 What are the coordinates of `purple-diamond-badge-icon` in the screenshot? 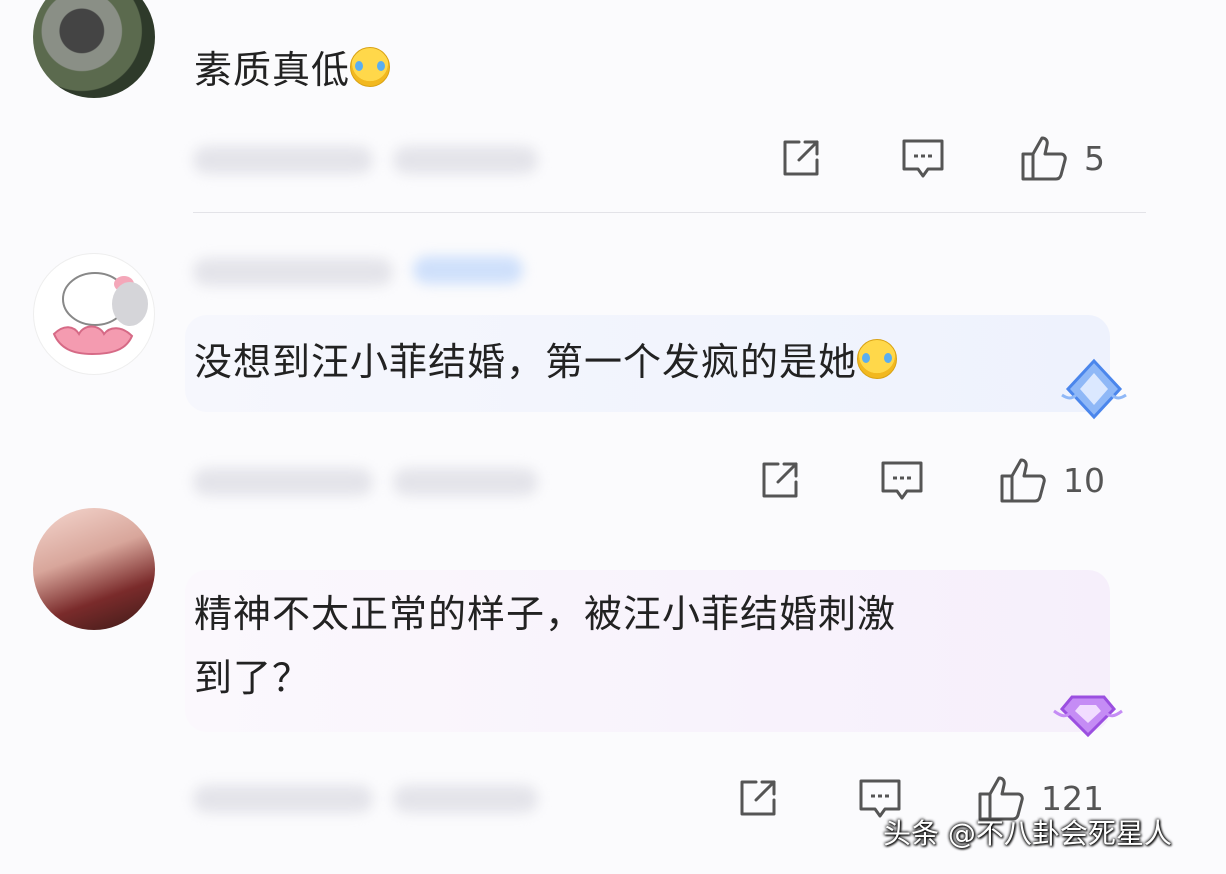 It's located at (1088, 711).